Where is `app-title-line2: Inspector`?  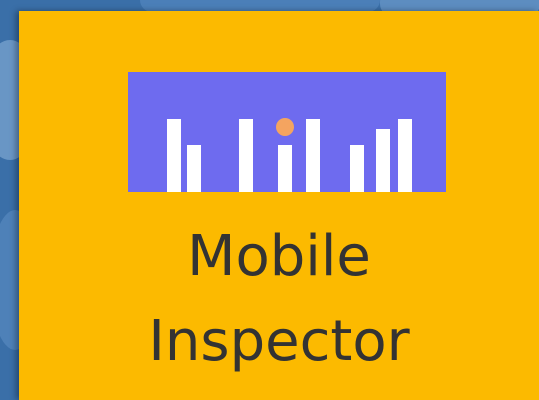 app-title-line2: Inspector is located at coordinates (279, 341).